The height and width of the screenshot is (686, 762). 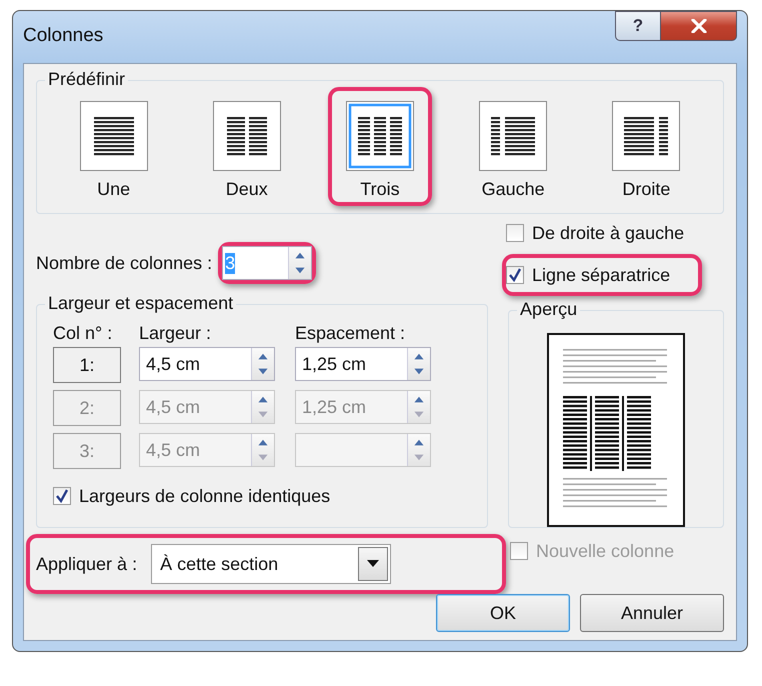 What do you see at coordinates (350, 333) in the screenshot?
I see `column-header: Espacement :` at bounding box center [350, 333].